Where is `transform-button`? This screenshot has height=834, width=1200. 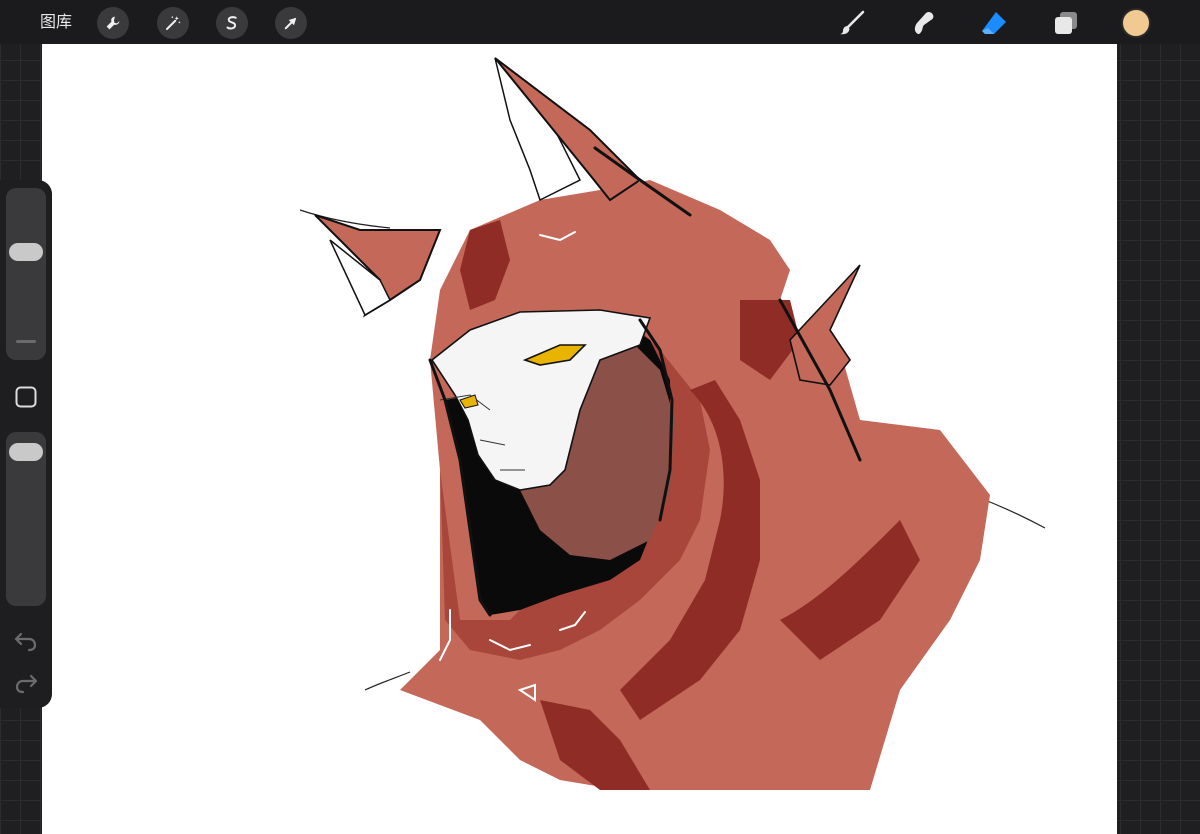 transform-button is located at coordinates (291, 23).